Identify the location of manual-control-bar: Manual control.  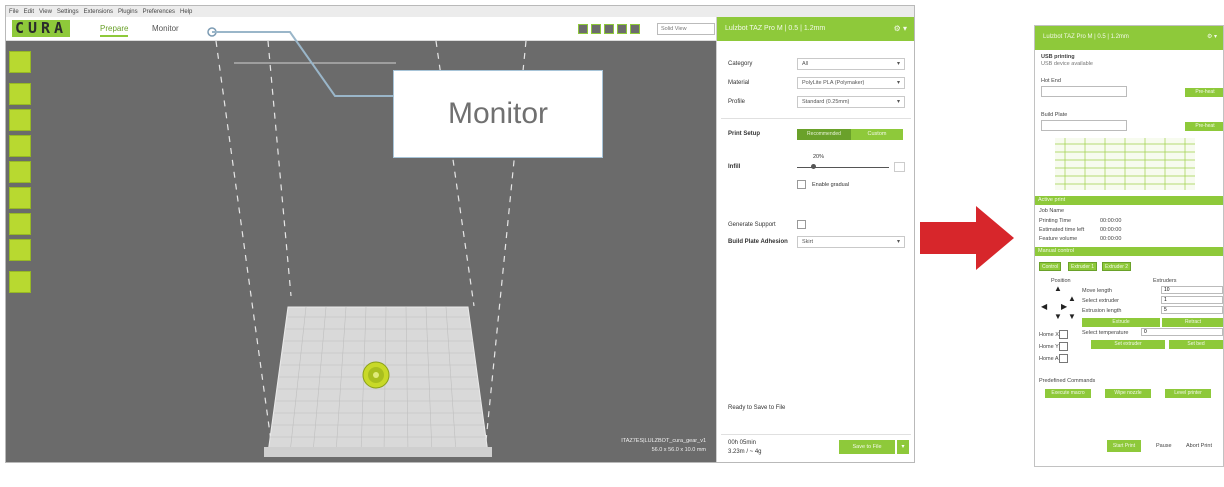
(1129, 251).